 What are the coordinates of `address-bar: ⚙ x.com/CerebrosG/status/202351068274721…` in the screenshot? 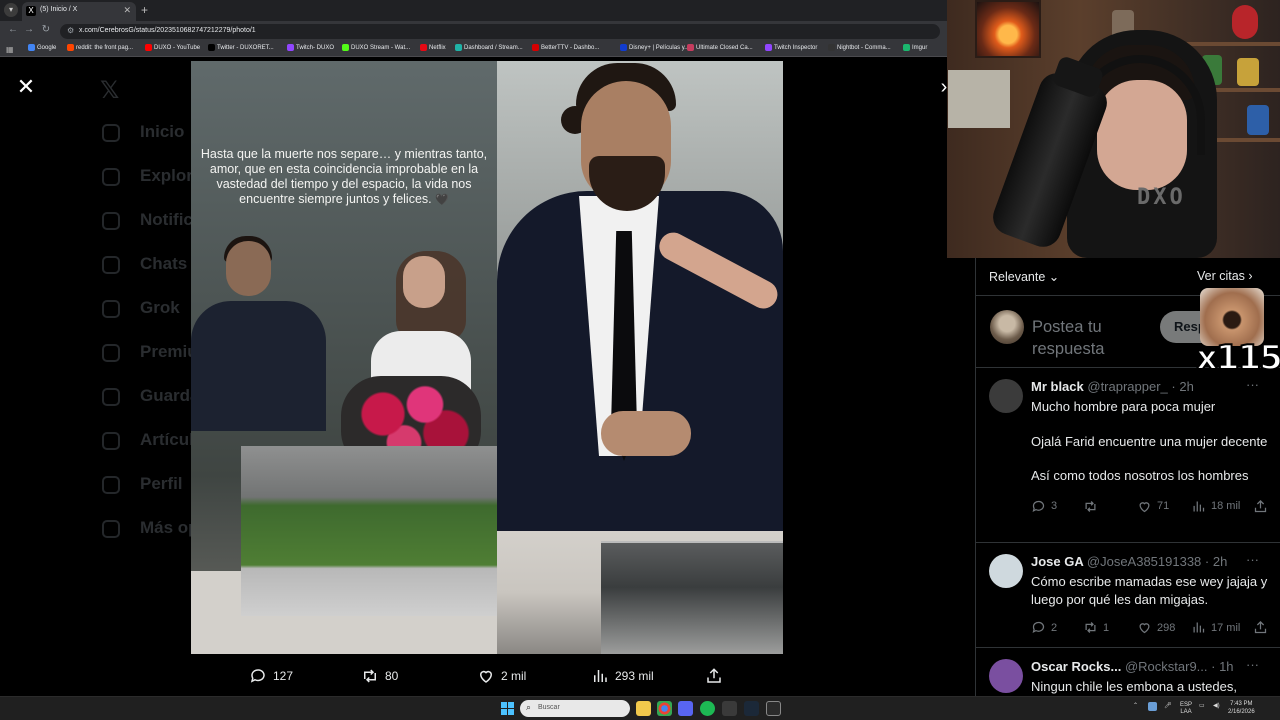 It's located at (500, 31).